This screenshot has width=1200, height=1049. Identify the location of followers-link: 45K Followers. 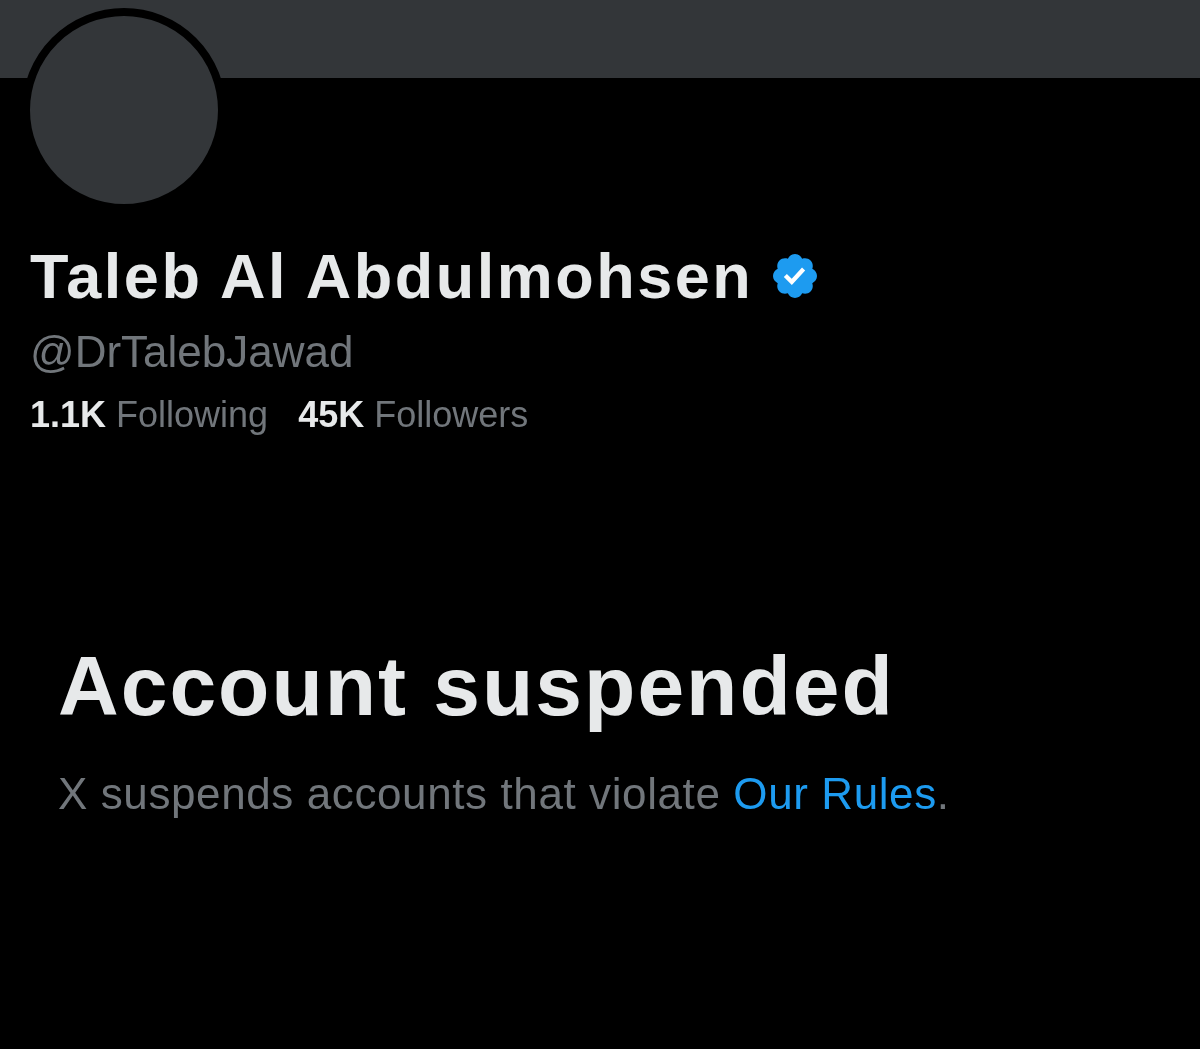
(413, 415).